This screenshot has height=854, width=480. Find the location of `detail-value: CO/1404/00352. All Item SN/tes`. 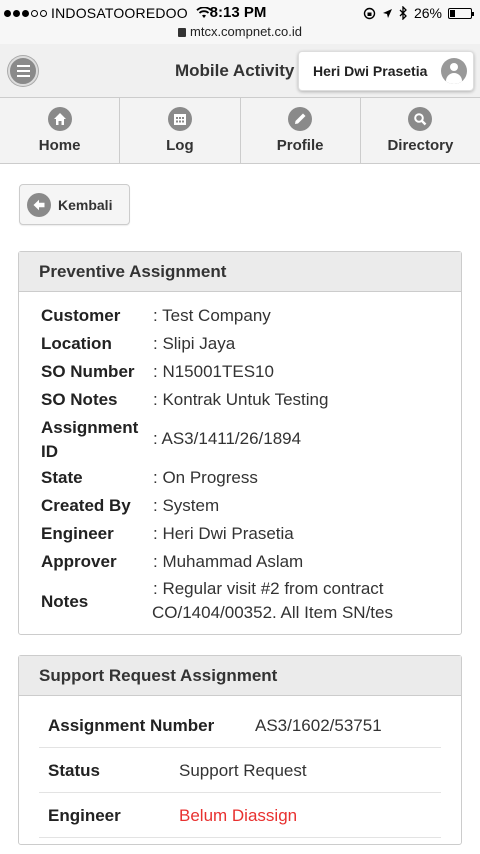

detail-value: CO/1404/00352. All Item SN/tes is located at coordinates (272, 612).